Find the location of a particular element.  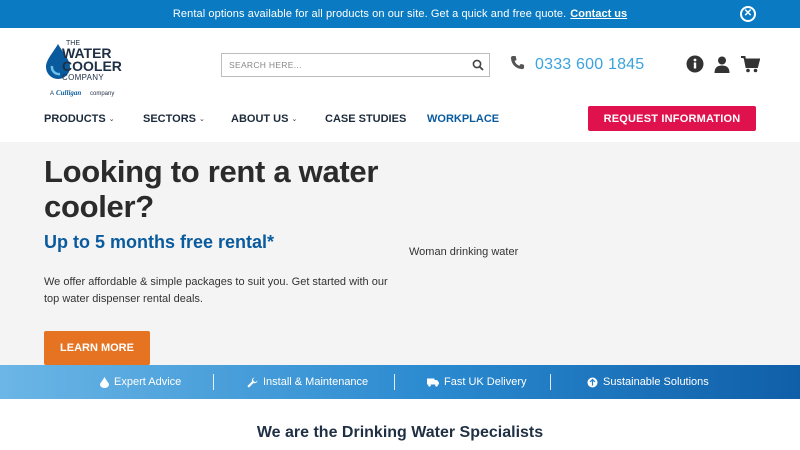

phone-number: 0333 600 1845 is located at coordinates (590, 64).